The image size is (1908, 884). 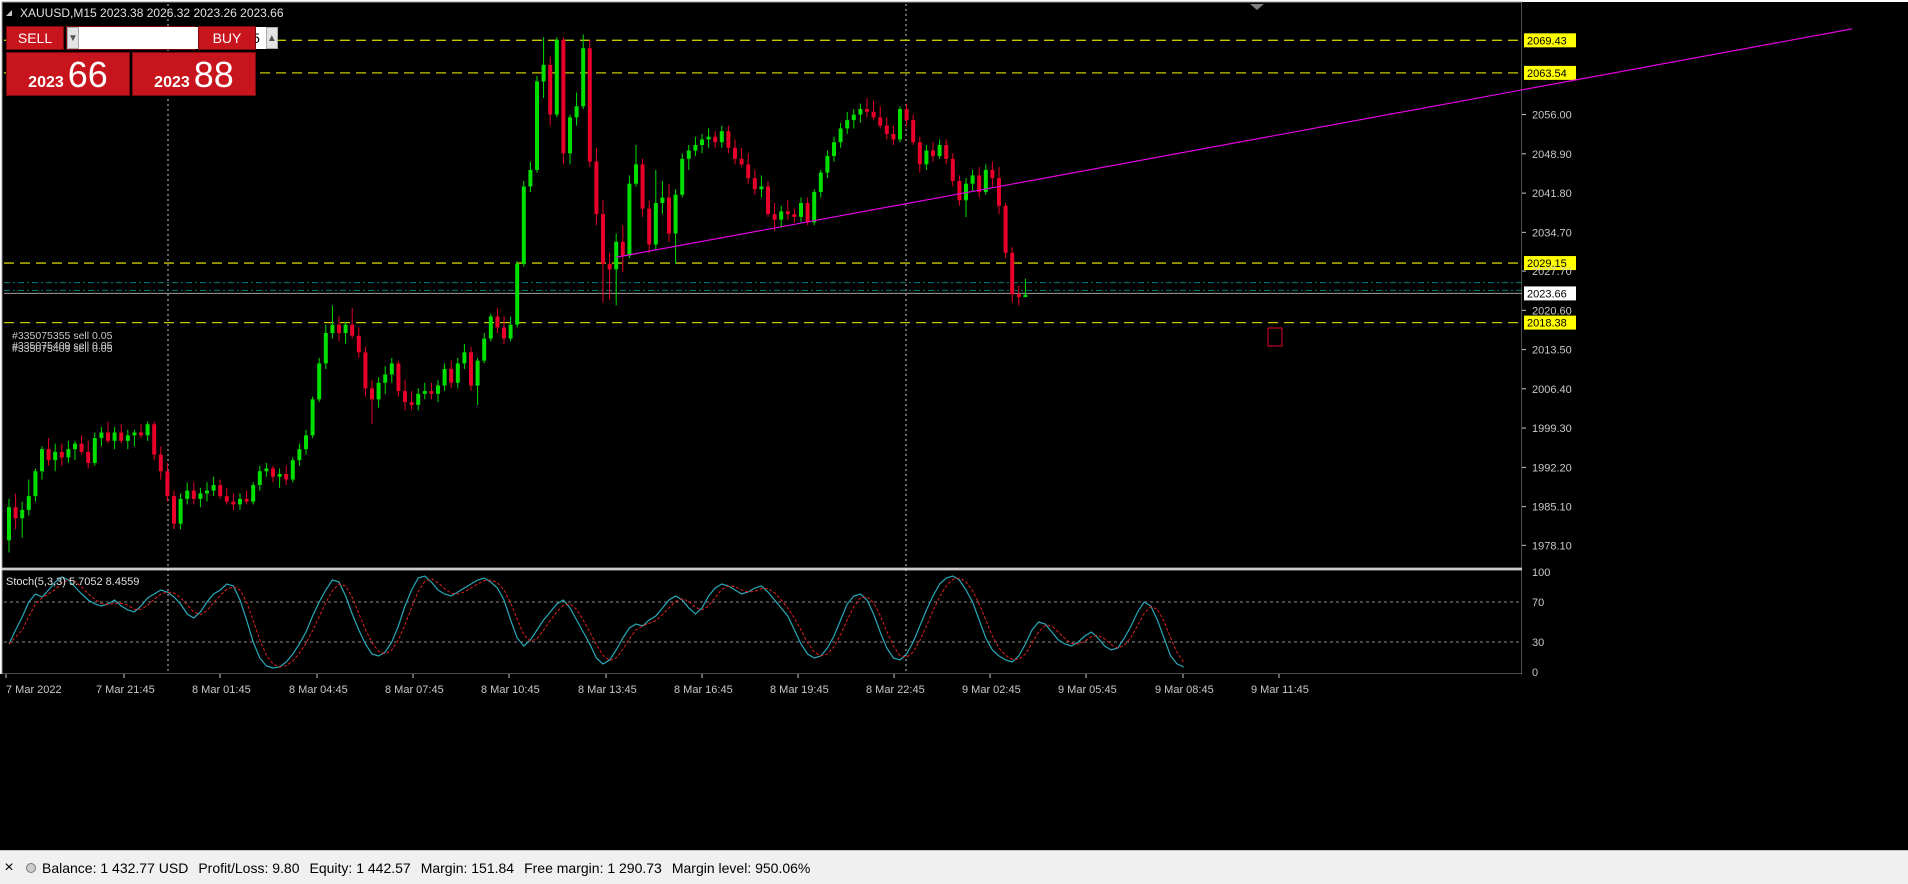 I want to click on buy-price-button: 2023 88, so click(x=194, y=74).